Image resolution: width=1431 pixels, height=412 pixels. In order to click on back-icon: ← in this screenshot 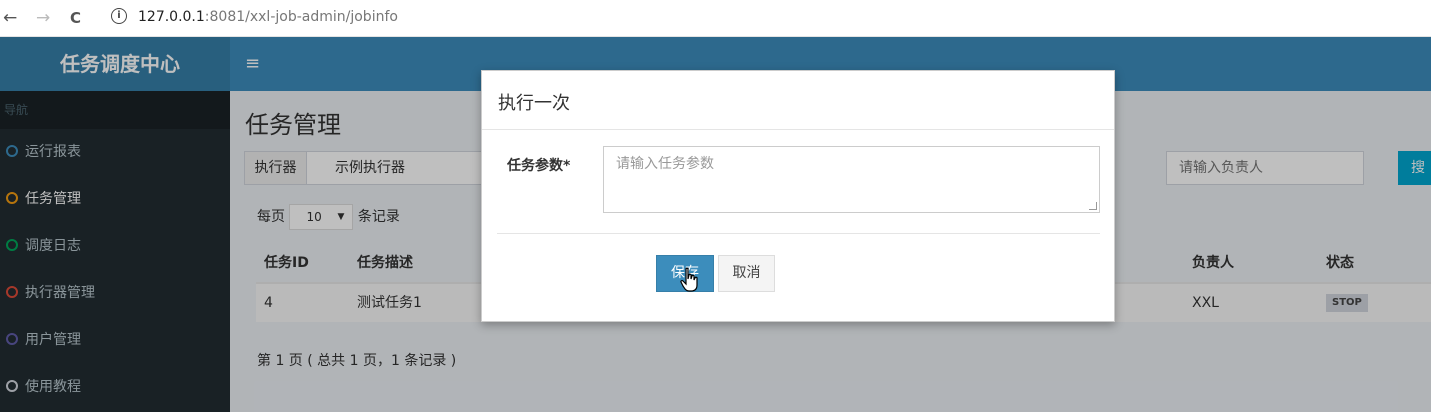, I will do `click(10, 18)`.